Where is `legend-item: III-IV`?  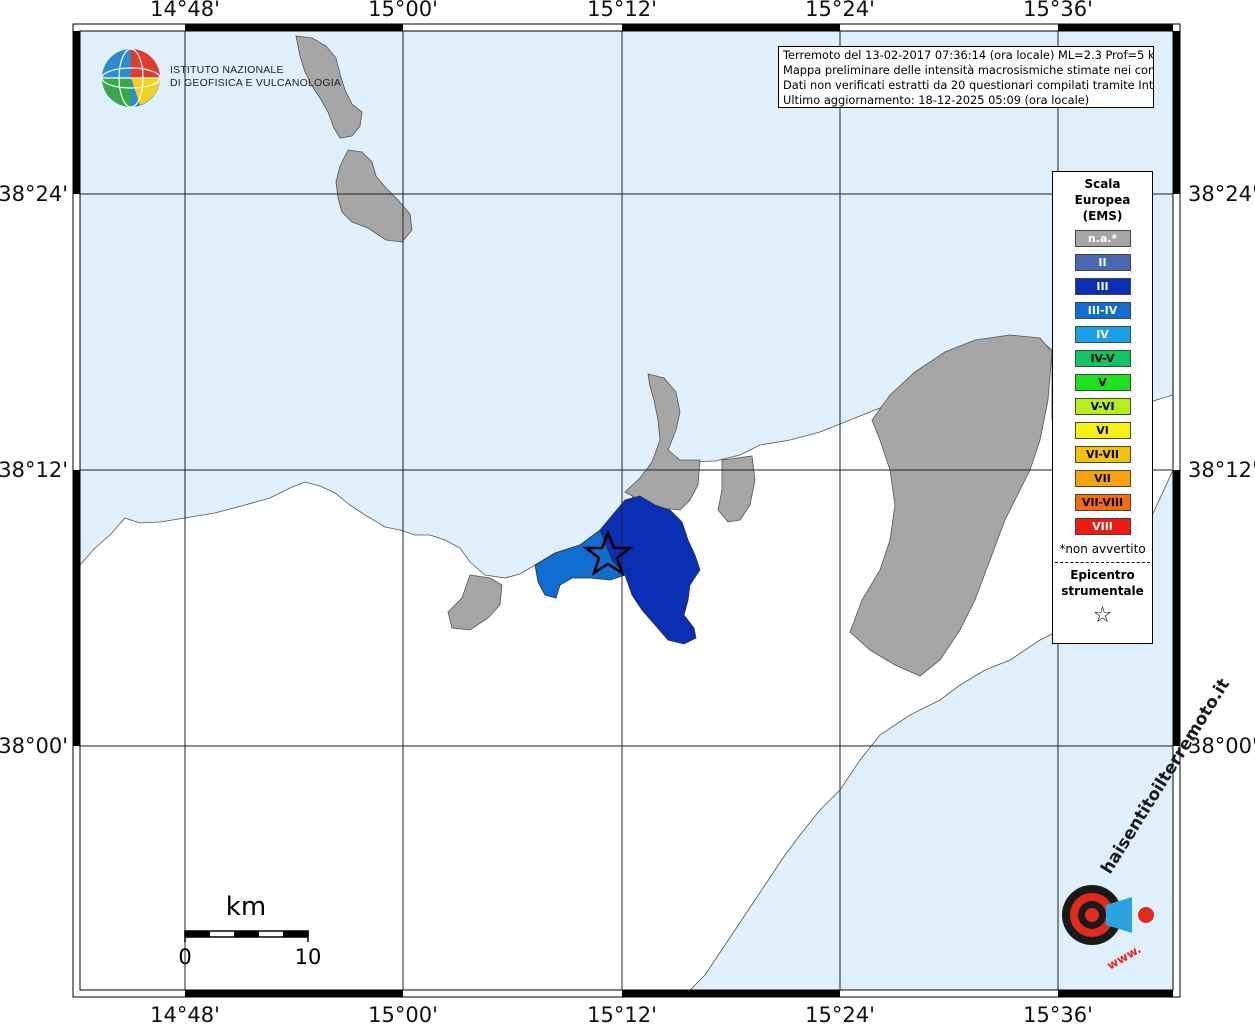 legend-item: III-IV is located at coordinates (1102, 310).